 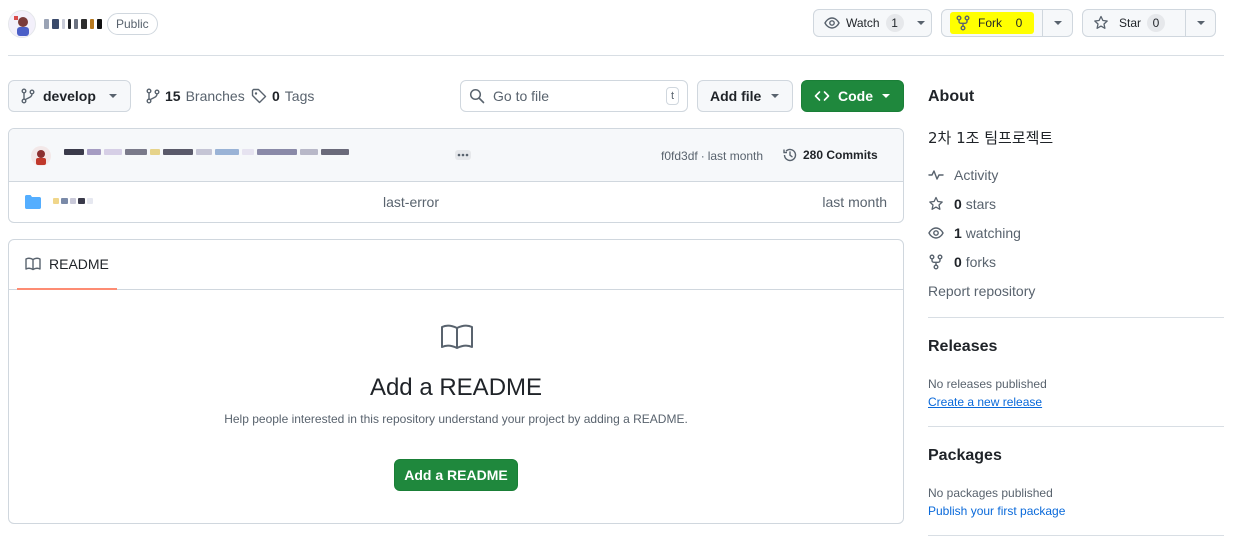 What do you see at coordinates (854, 202) in the screenshot?
I see `file-commit-time: last month` at bounding box center [854, 202].